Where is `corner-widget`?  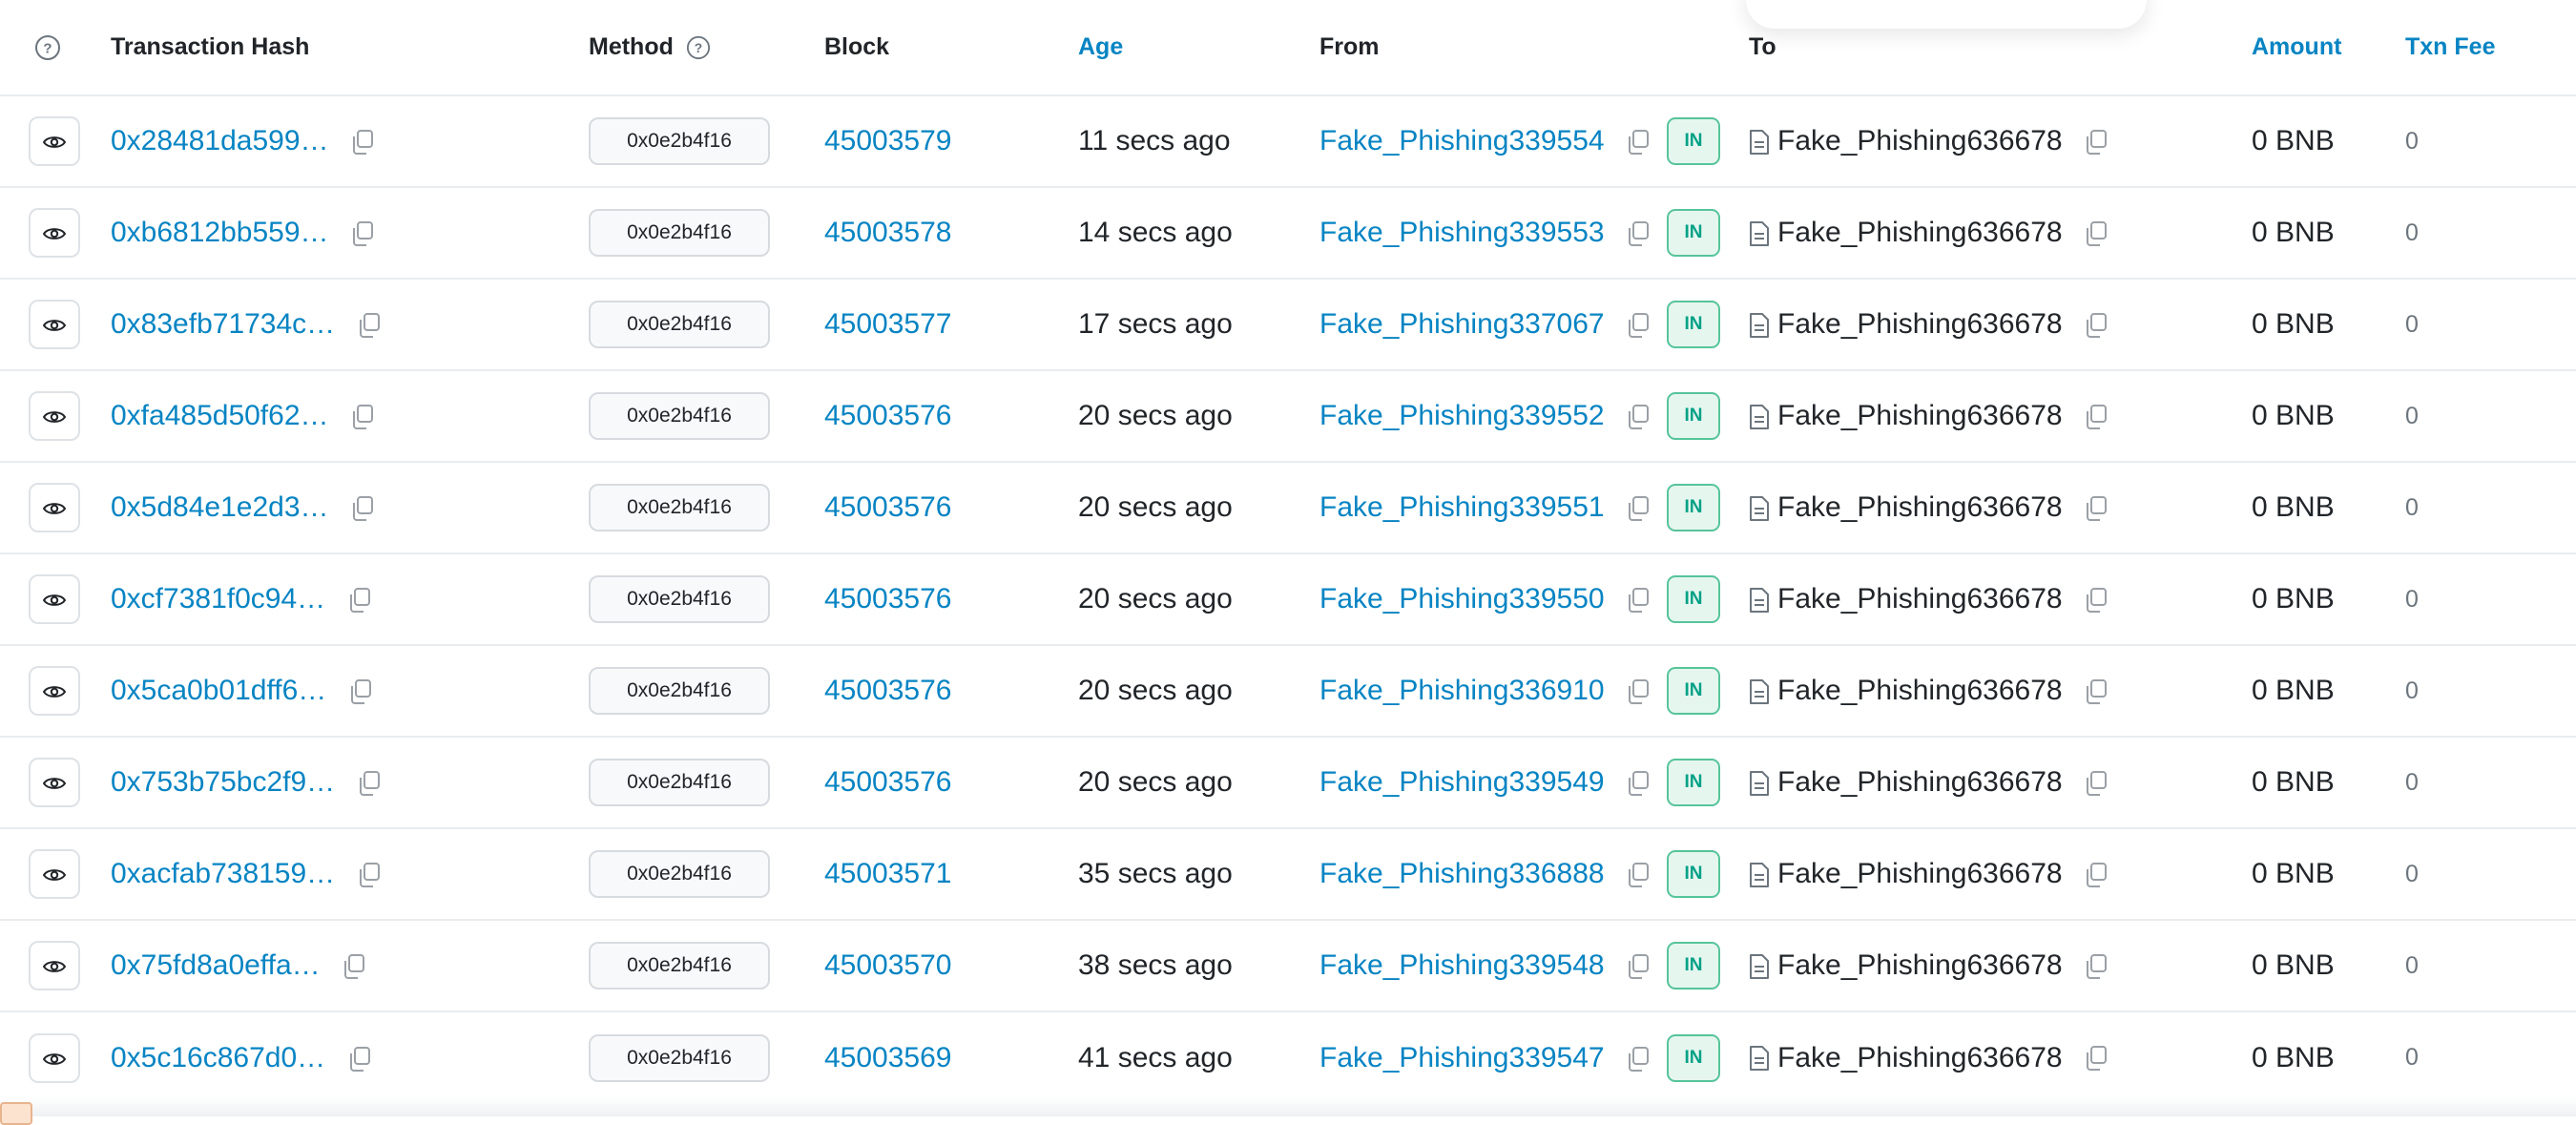
corner-widget is located at coordinates (16, 1114).